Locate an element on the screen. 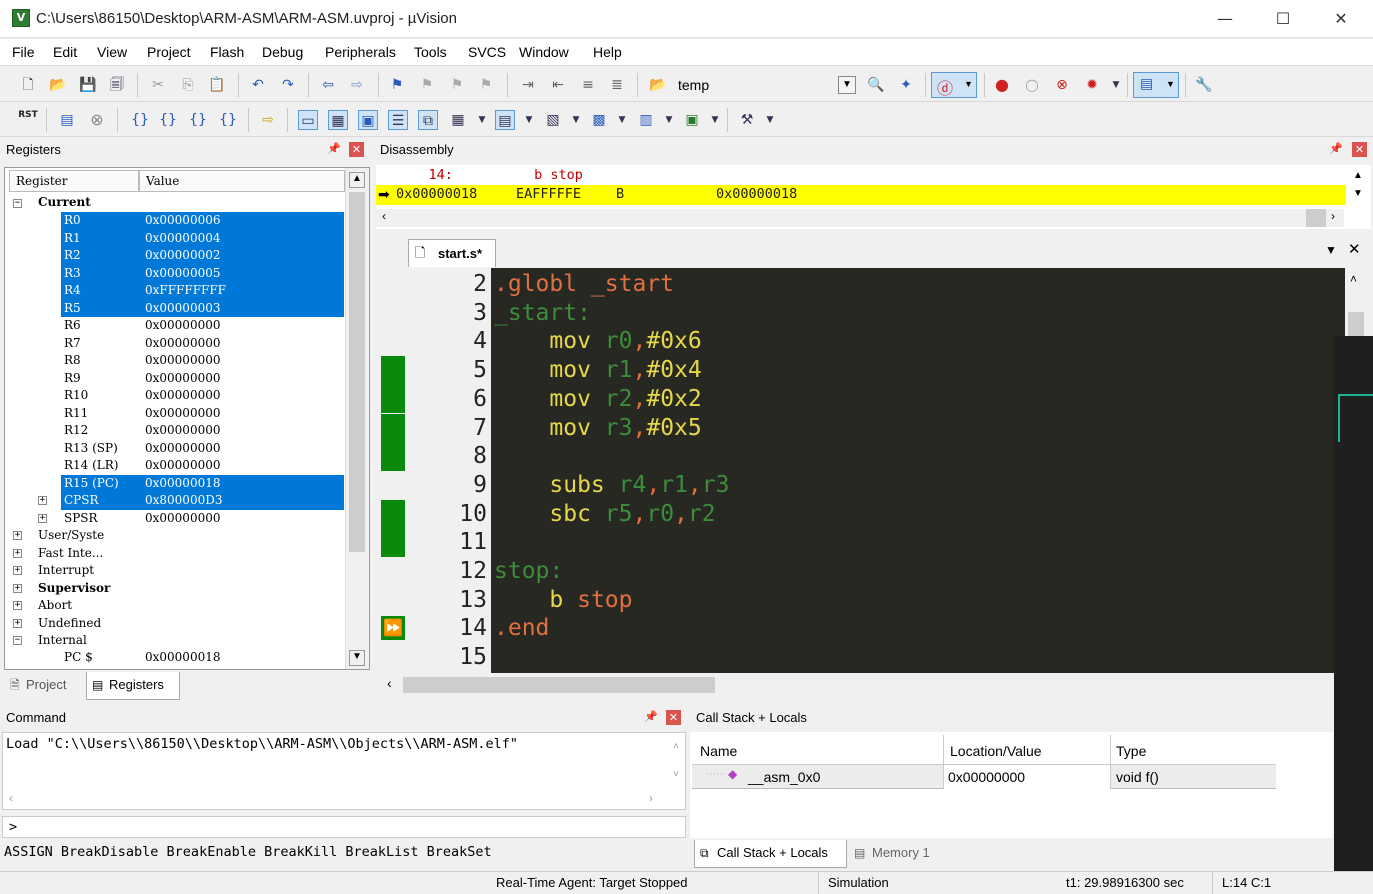  undo-icon: ↶ is located at coordinates (258, 85).